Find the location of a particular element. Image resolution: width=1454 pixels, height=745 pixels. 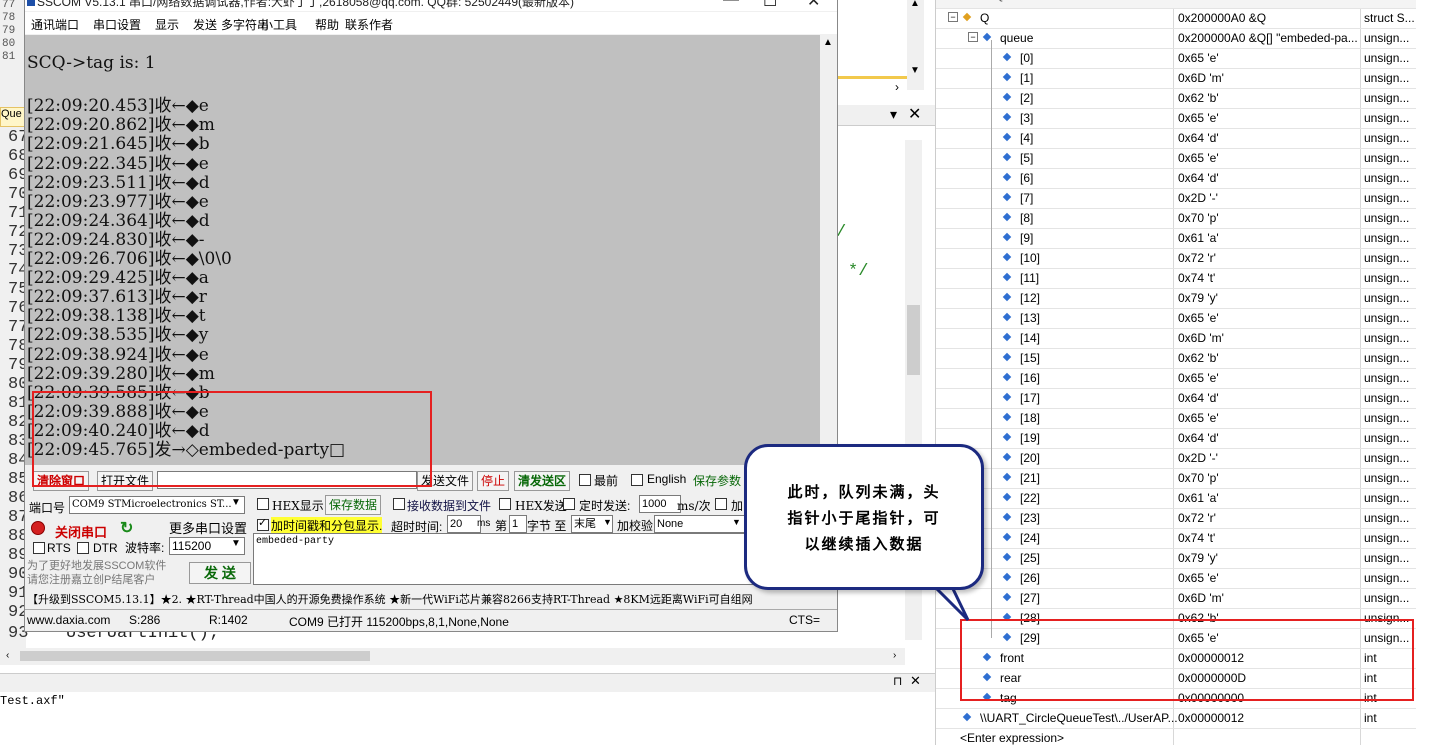

dtr-checkbox is located at coordinates (83, 548).